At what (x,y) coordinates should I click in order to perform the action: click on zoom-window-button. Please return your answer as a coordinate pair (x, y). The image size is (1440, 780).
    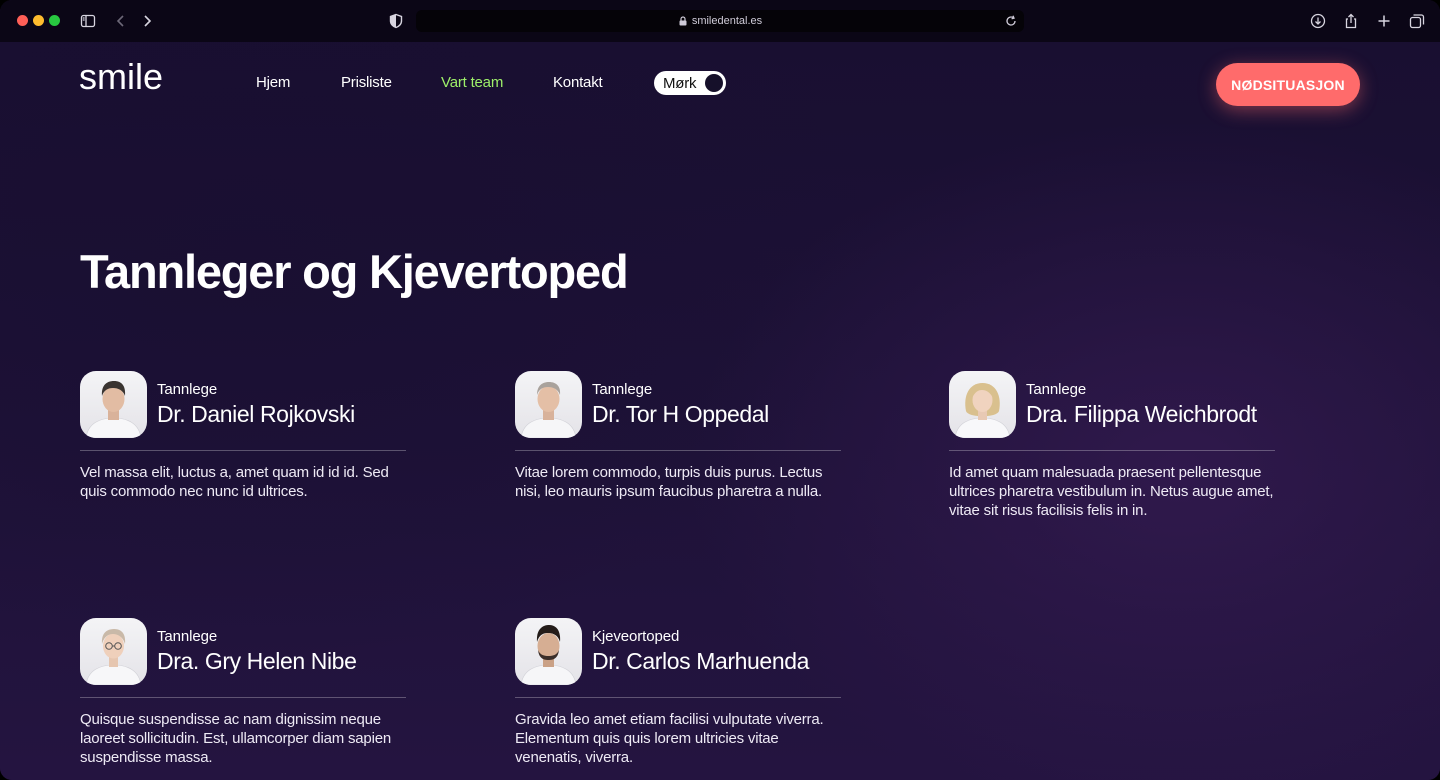
    Looking at the image, I should click on (54, 20).